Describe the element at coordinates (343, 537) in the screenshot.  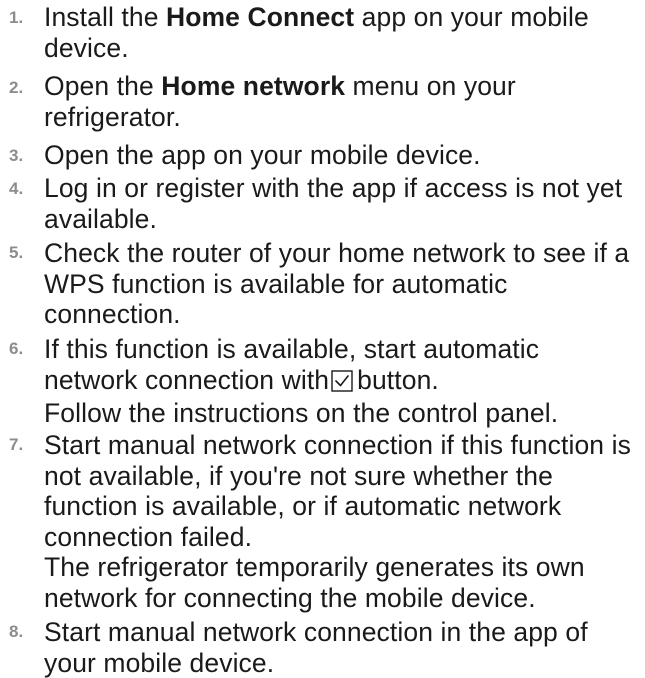
I see `step-line: connection failed.` at that location.